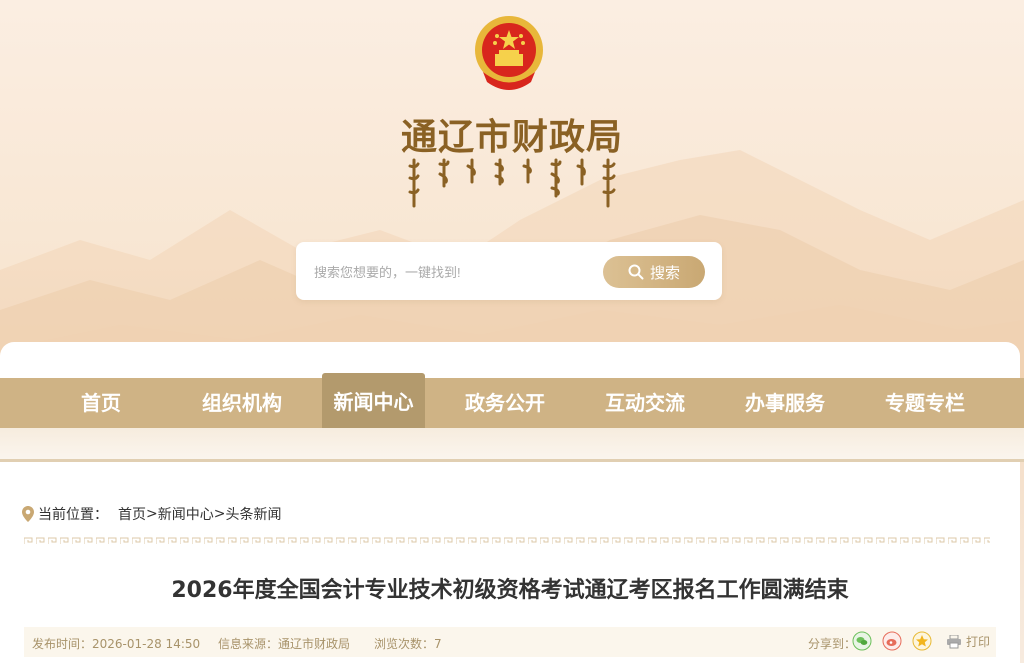  What do you see at coordinates (449, 272) in the screenshot?
I see `search-input` at bounding box center [449, 272].